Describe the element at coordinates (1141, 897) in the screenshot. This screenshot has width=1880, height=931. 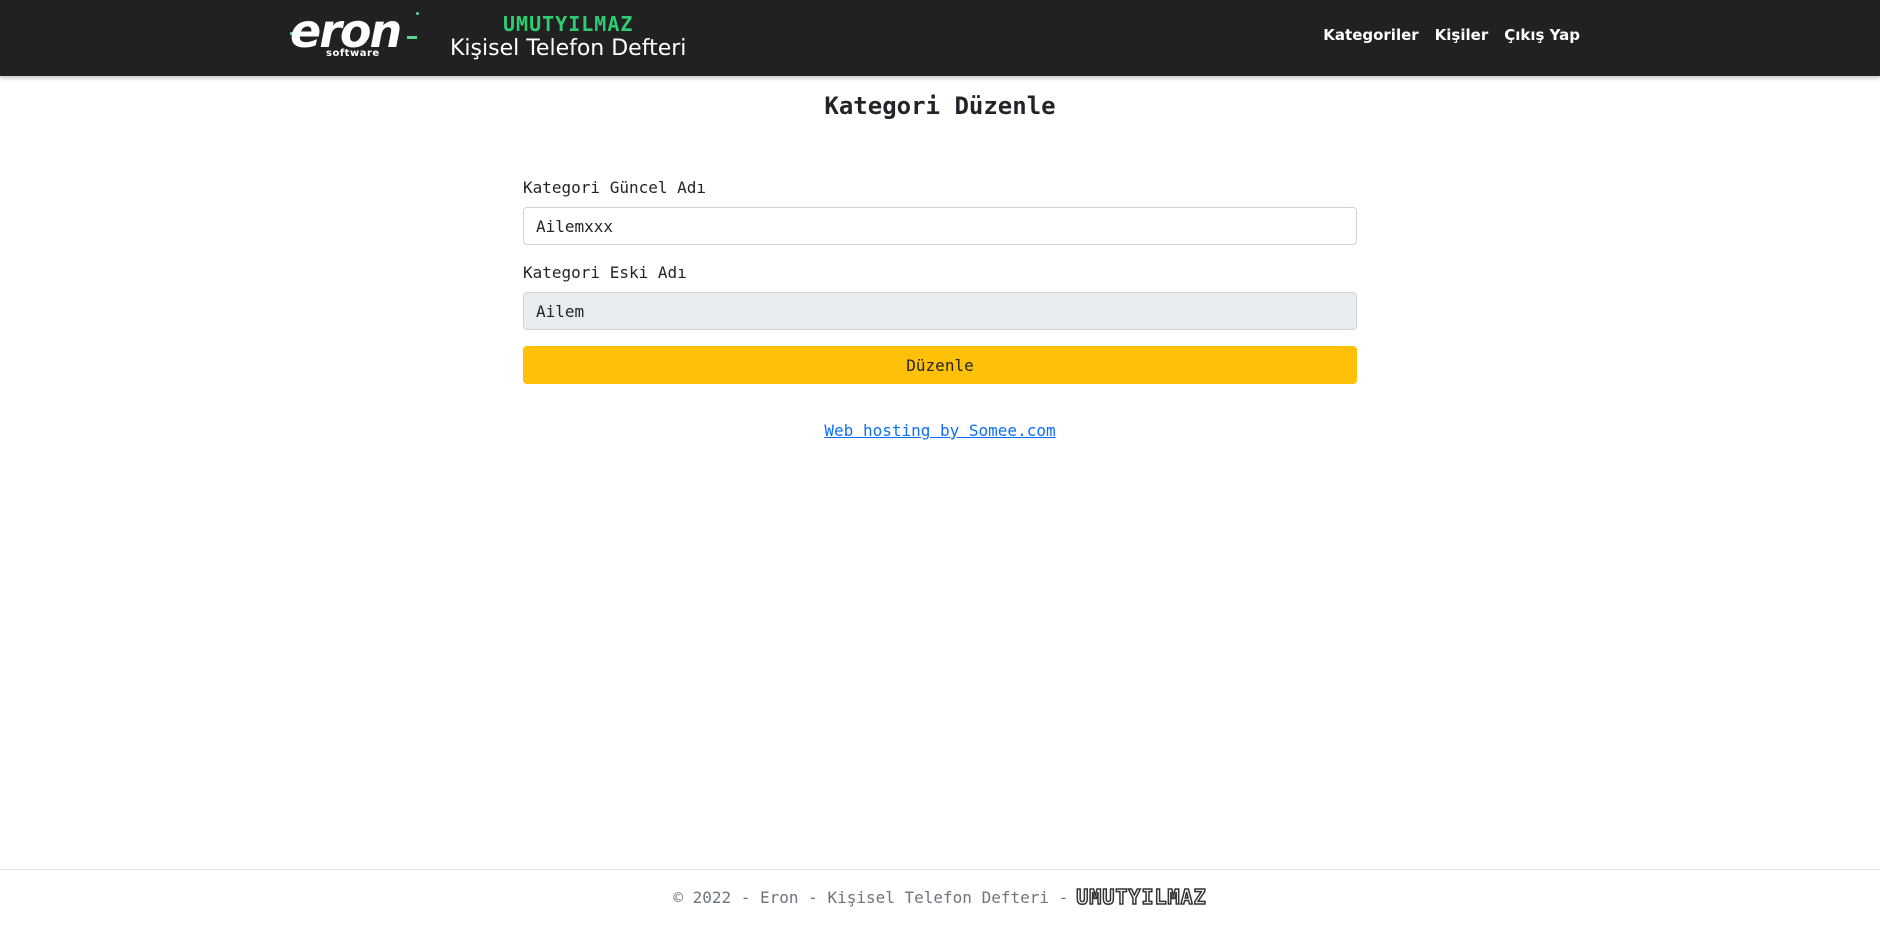
I see `footer-author-logo: UMUTYILMAZ` at that location.